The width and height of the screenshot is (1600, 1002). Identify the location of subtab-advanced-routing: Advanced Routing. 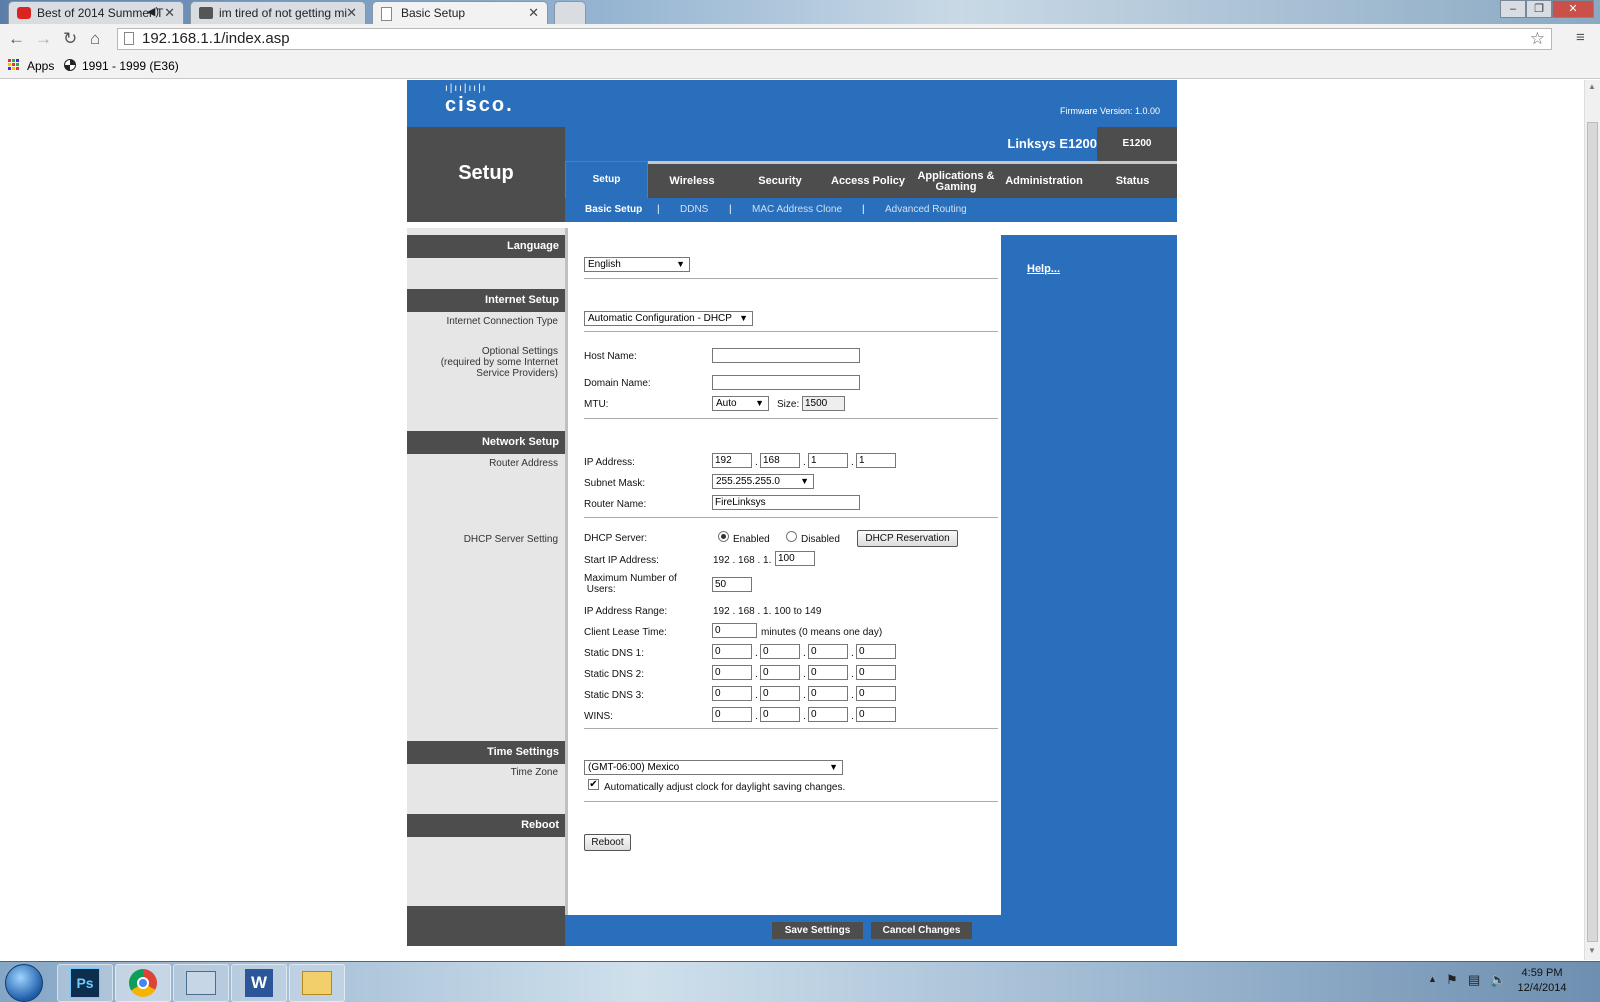
(926, 209).